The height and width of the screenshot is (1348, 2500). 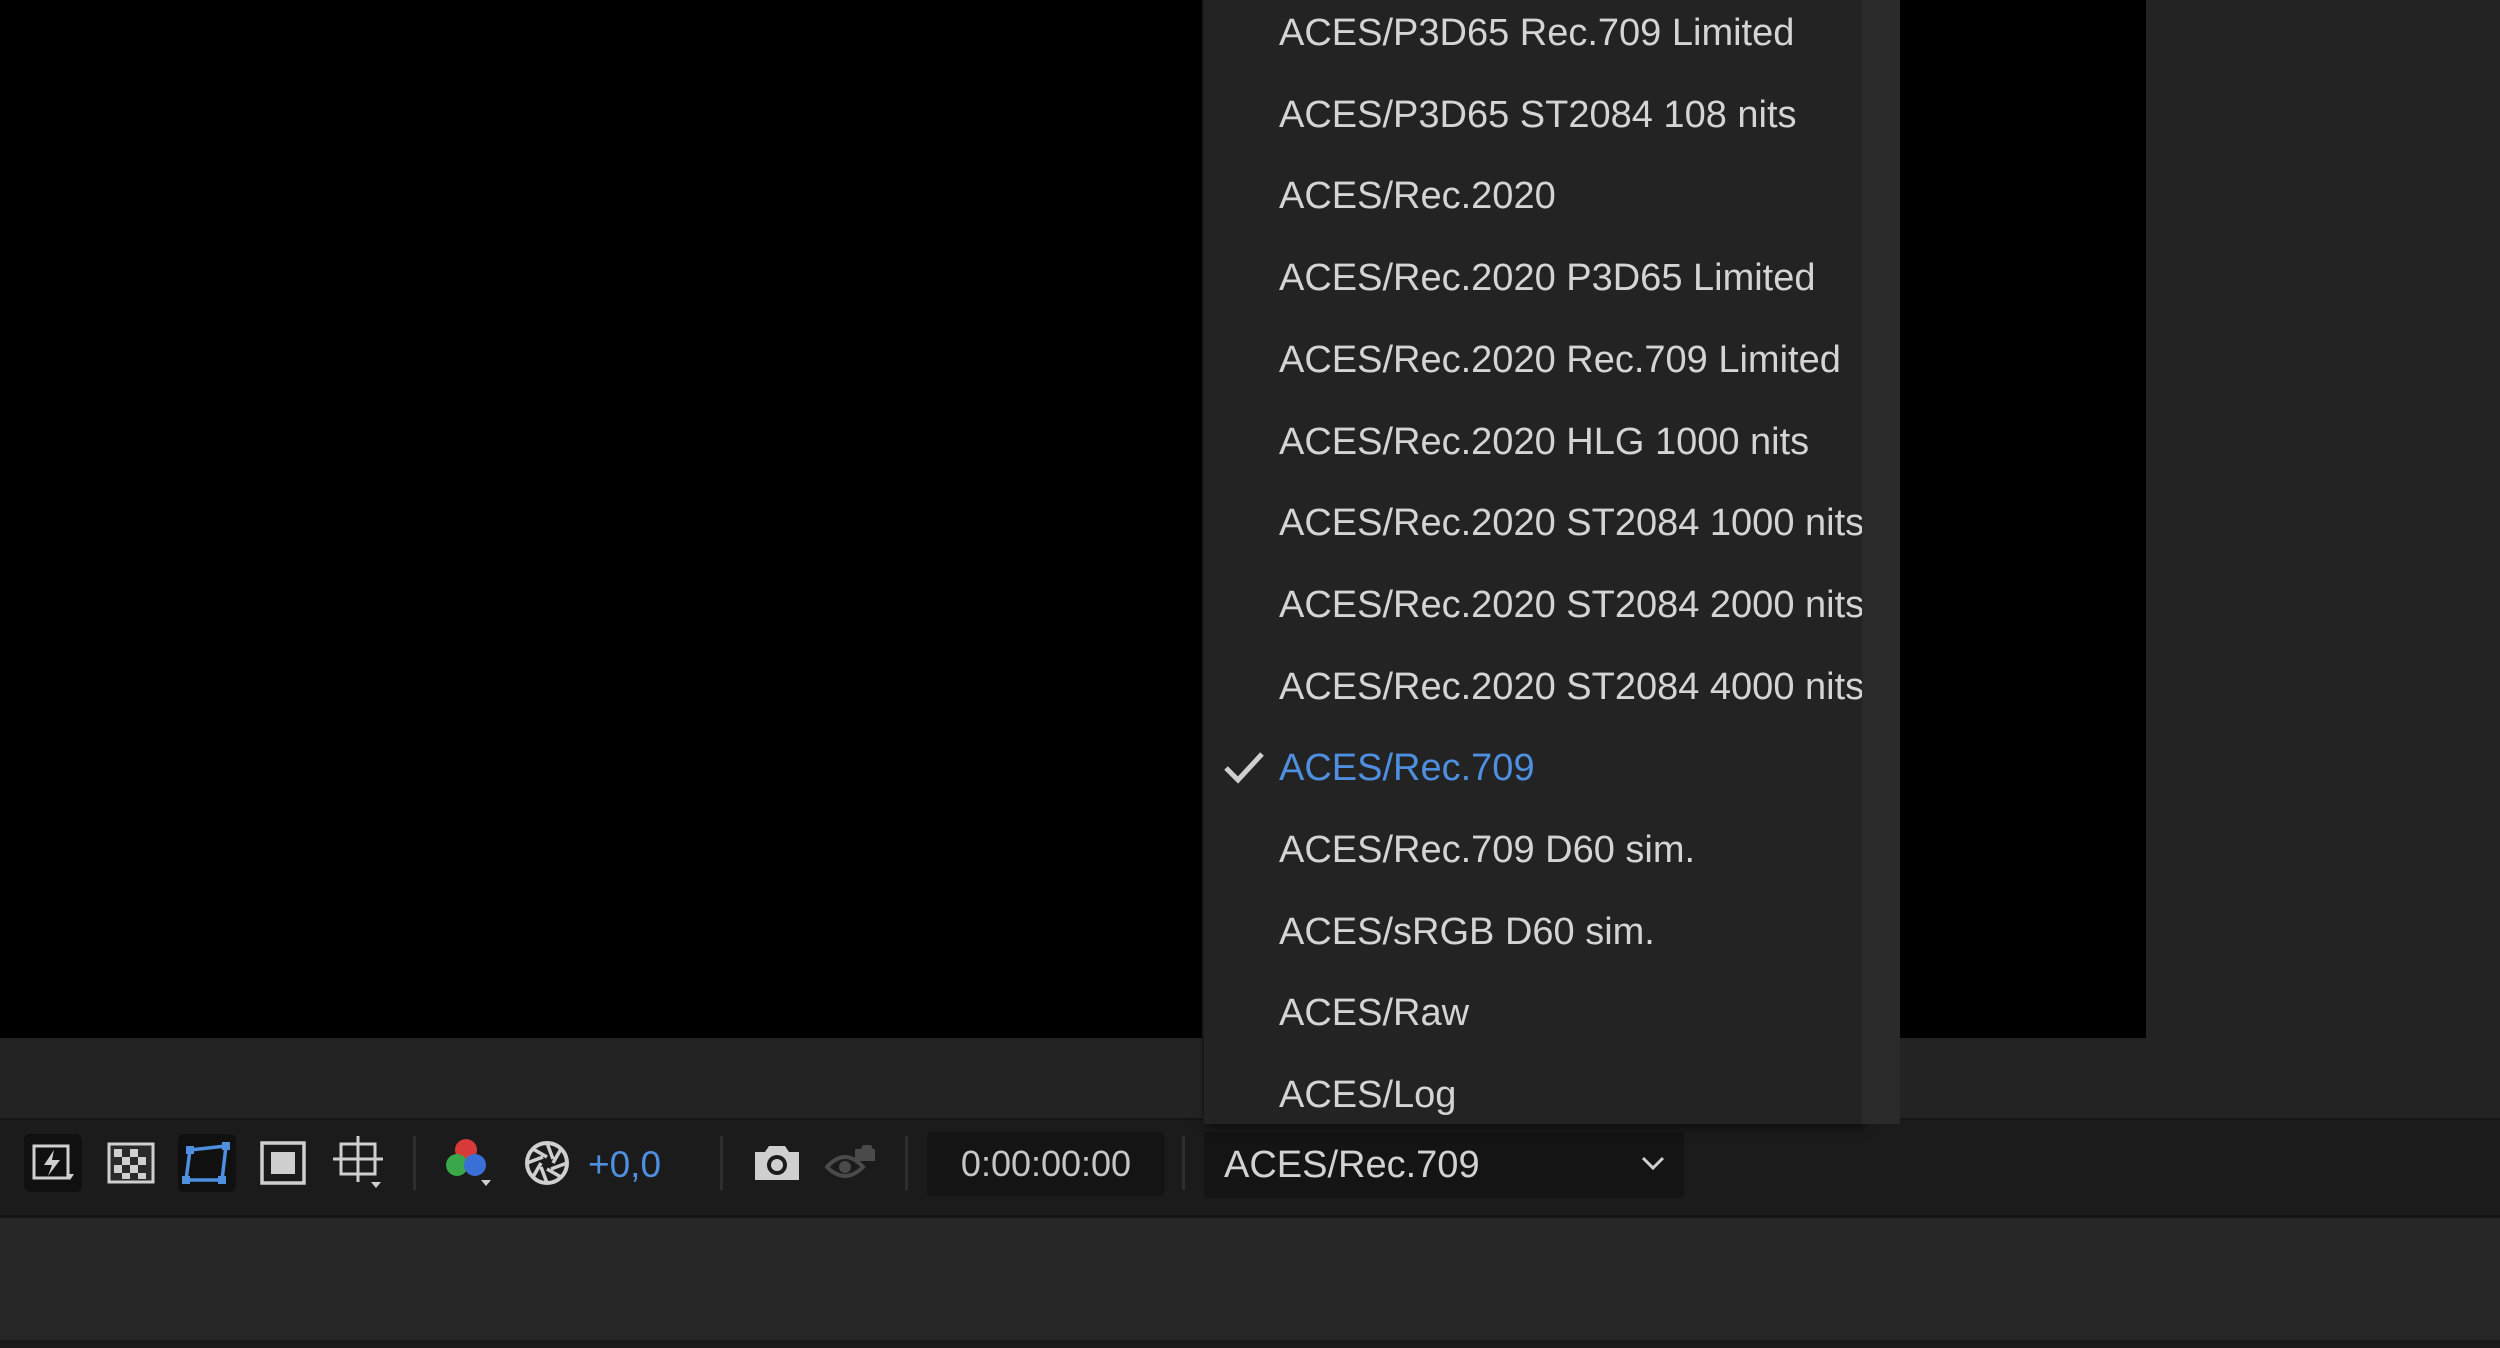 What do you see at coordinates (1881, 562) in the screenshot?
I see `menu-scrollbar` at bounding box center [1881, 562].